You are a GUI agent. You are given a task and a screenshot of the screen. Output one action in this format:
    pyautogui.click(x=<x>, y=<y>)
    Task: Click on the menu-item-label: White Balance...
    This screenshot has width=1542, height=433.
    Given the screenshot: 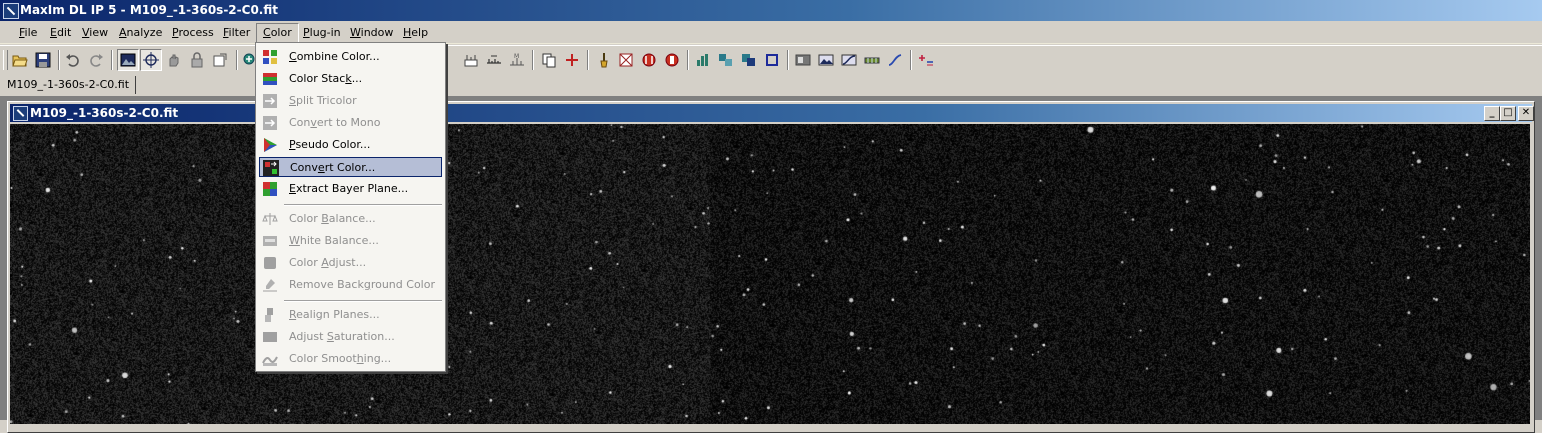 What is the action you would take?
    pyautogui.click(x=334, y=240)
    